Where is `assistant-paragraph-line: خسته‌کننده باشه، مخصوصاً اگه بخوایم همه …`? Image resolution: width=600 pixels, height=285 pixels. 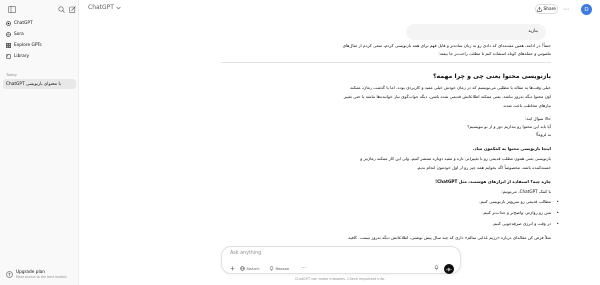
assistant-paragraph-line: خسته‌کننده باشه، مخصوصاً اگه بخوایم همه … is located at coordinates (483, 167).